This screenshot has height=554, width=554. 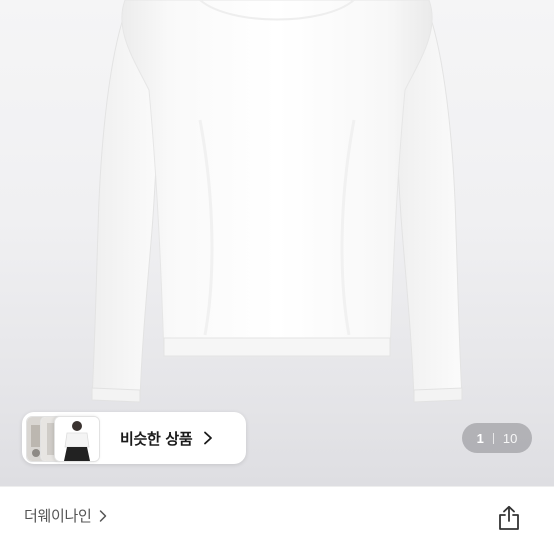 What do you see at coordinates (77, 439) in the screenshot?
I see `similar-product-thumbnail` at bounding box center [77, 439].